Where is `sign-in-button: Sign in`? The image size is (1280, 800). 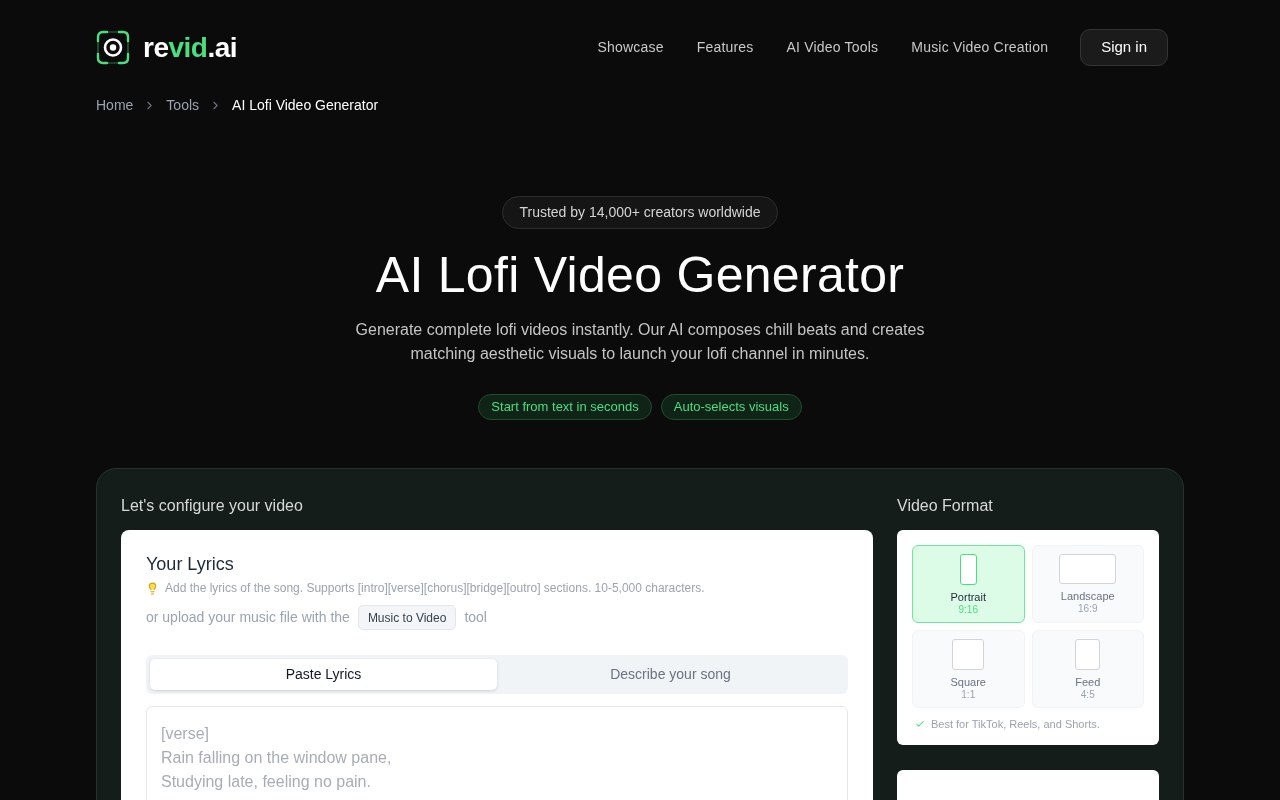
sign-in-button: Sign in is located at coordinates (1124, 47).